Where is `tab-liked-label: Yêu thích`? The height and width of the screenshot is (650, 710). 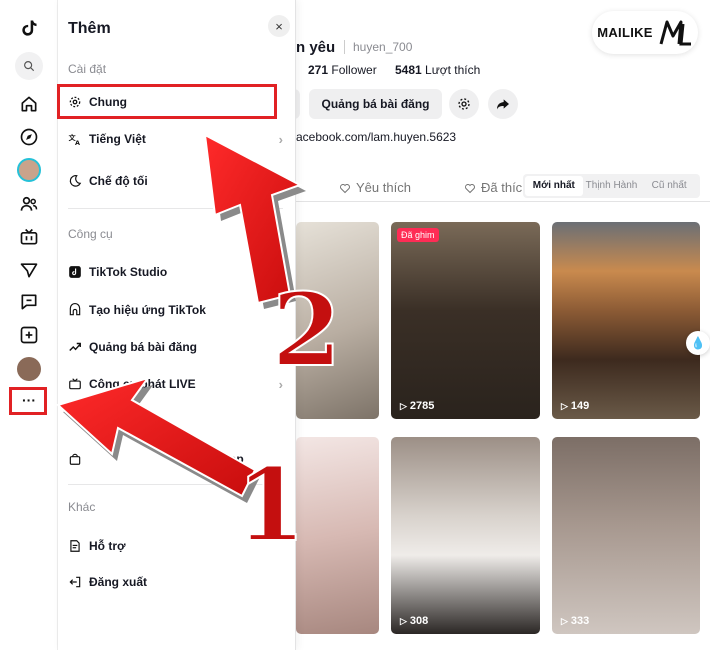
tab-liked-label: Yêu thích is located at coordinates (383, 187).